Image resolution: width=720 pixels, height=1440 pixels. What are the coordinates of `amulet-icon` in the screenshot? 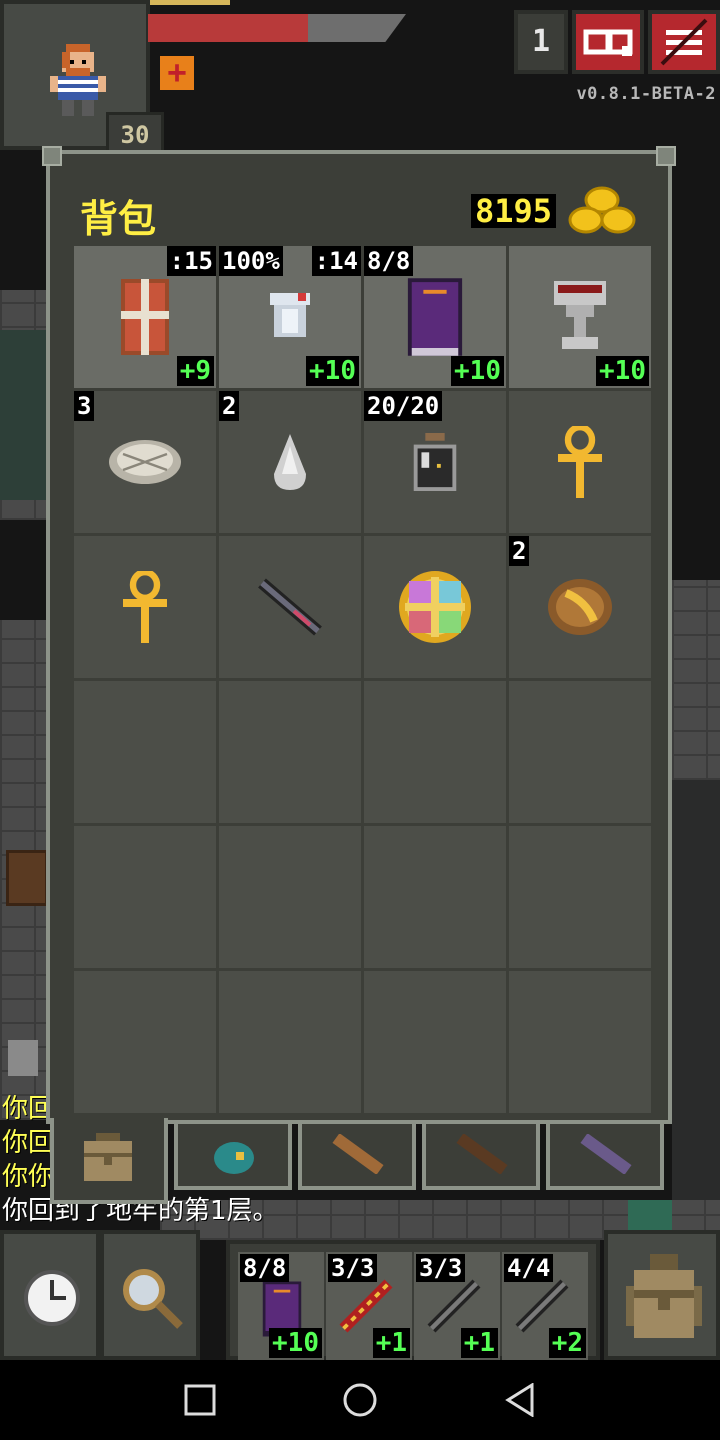 It's located at (435, 607).